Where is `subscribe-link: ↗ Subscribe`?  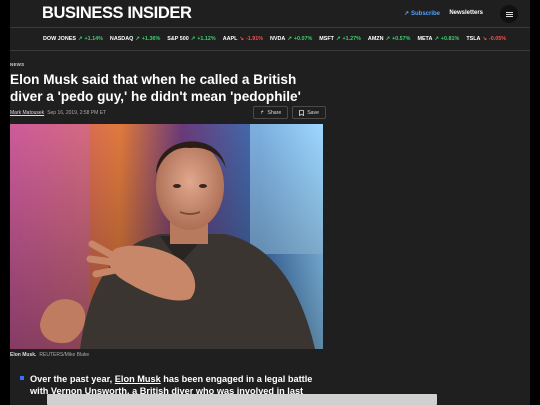
subscribe-link: ↗ Subscribe is located at coordinates (421, 14).